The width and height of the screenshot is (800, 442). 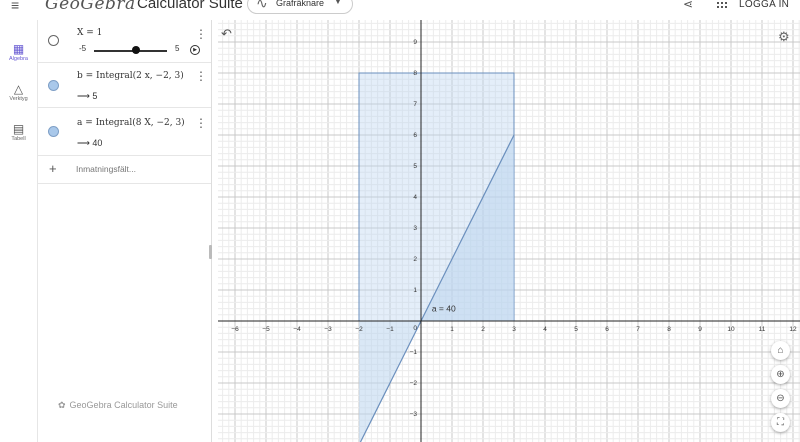 I want to click on slider-max: 5, so click(x=177, y=48).